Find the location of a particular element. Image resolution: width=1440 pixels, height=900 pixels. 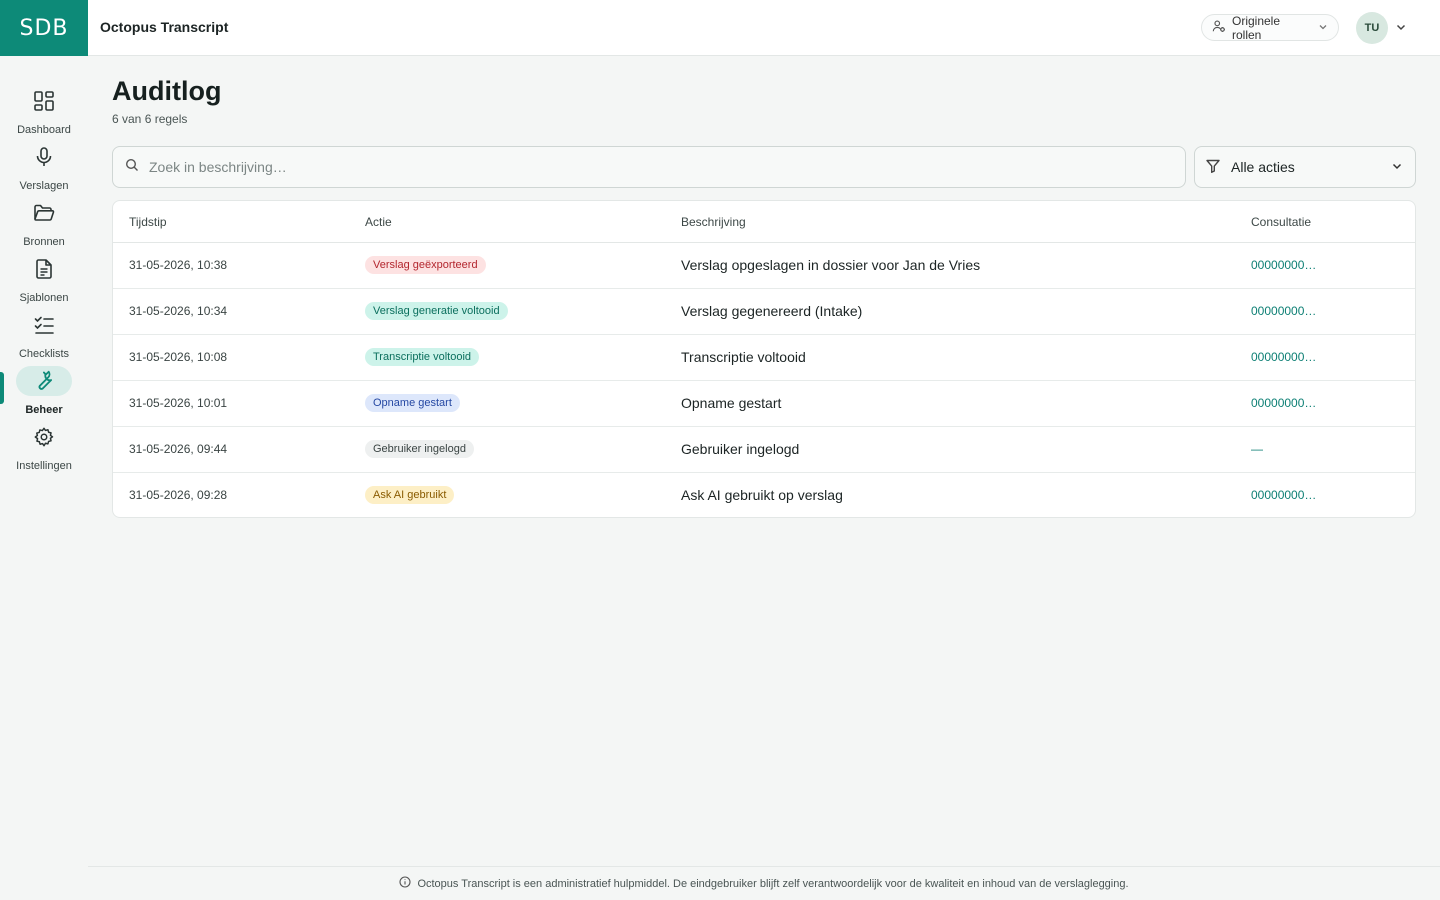

sidebar-item-beheer: Beheer is located at coordinates (44, 394).